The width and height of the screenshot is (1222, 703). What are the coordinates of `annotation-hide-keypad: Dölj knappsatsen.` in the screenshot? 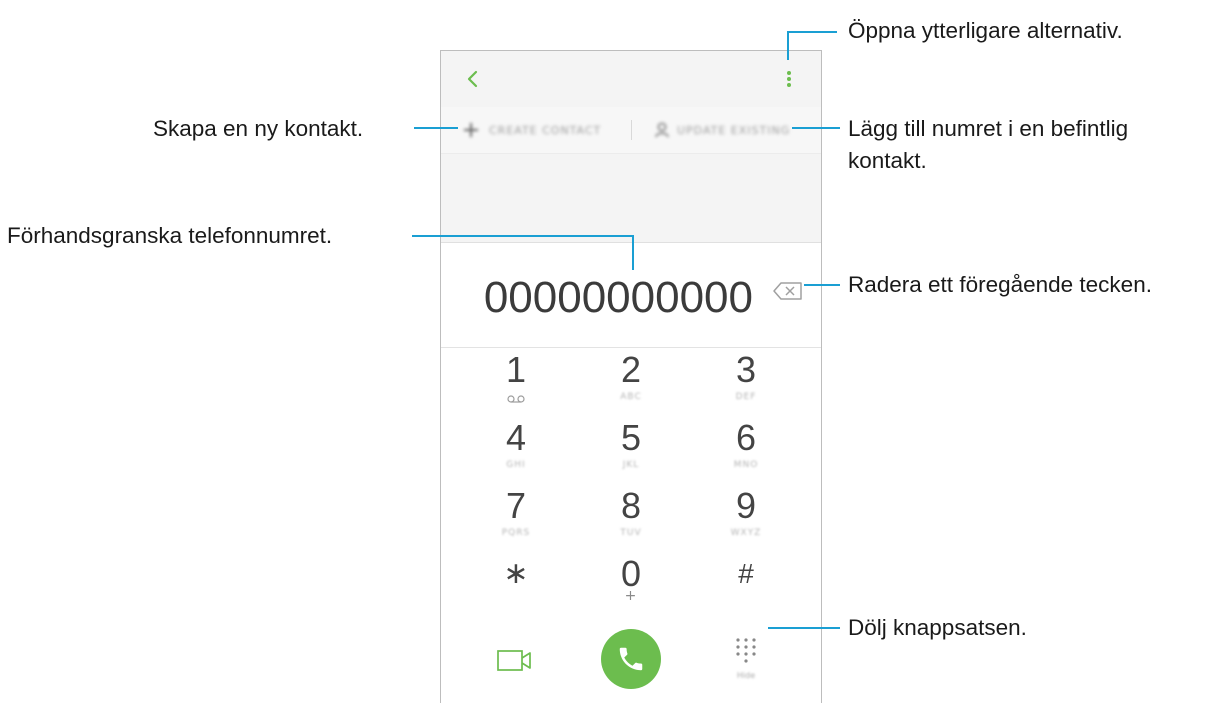 It's located at (937, 627).